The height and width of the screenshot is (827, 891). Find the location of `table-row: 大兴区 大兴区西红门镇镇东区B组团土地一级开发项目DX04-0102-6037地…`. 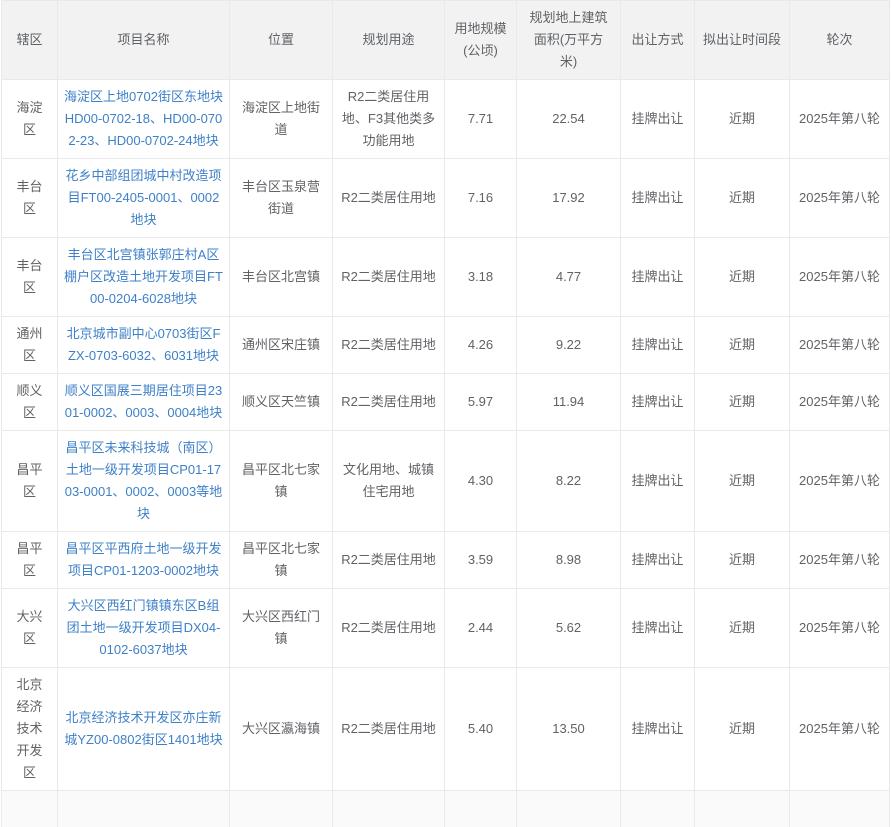

table-row: 大兴区 大兴区西红门镇镇东区B组团土地一级开发项目DX04-0102-6037地… is located at coordinates (445, 628).